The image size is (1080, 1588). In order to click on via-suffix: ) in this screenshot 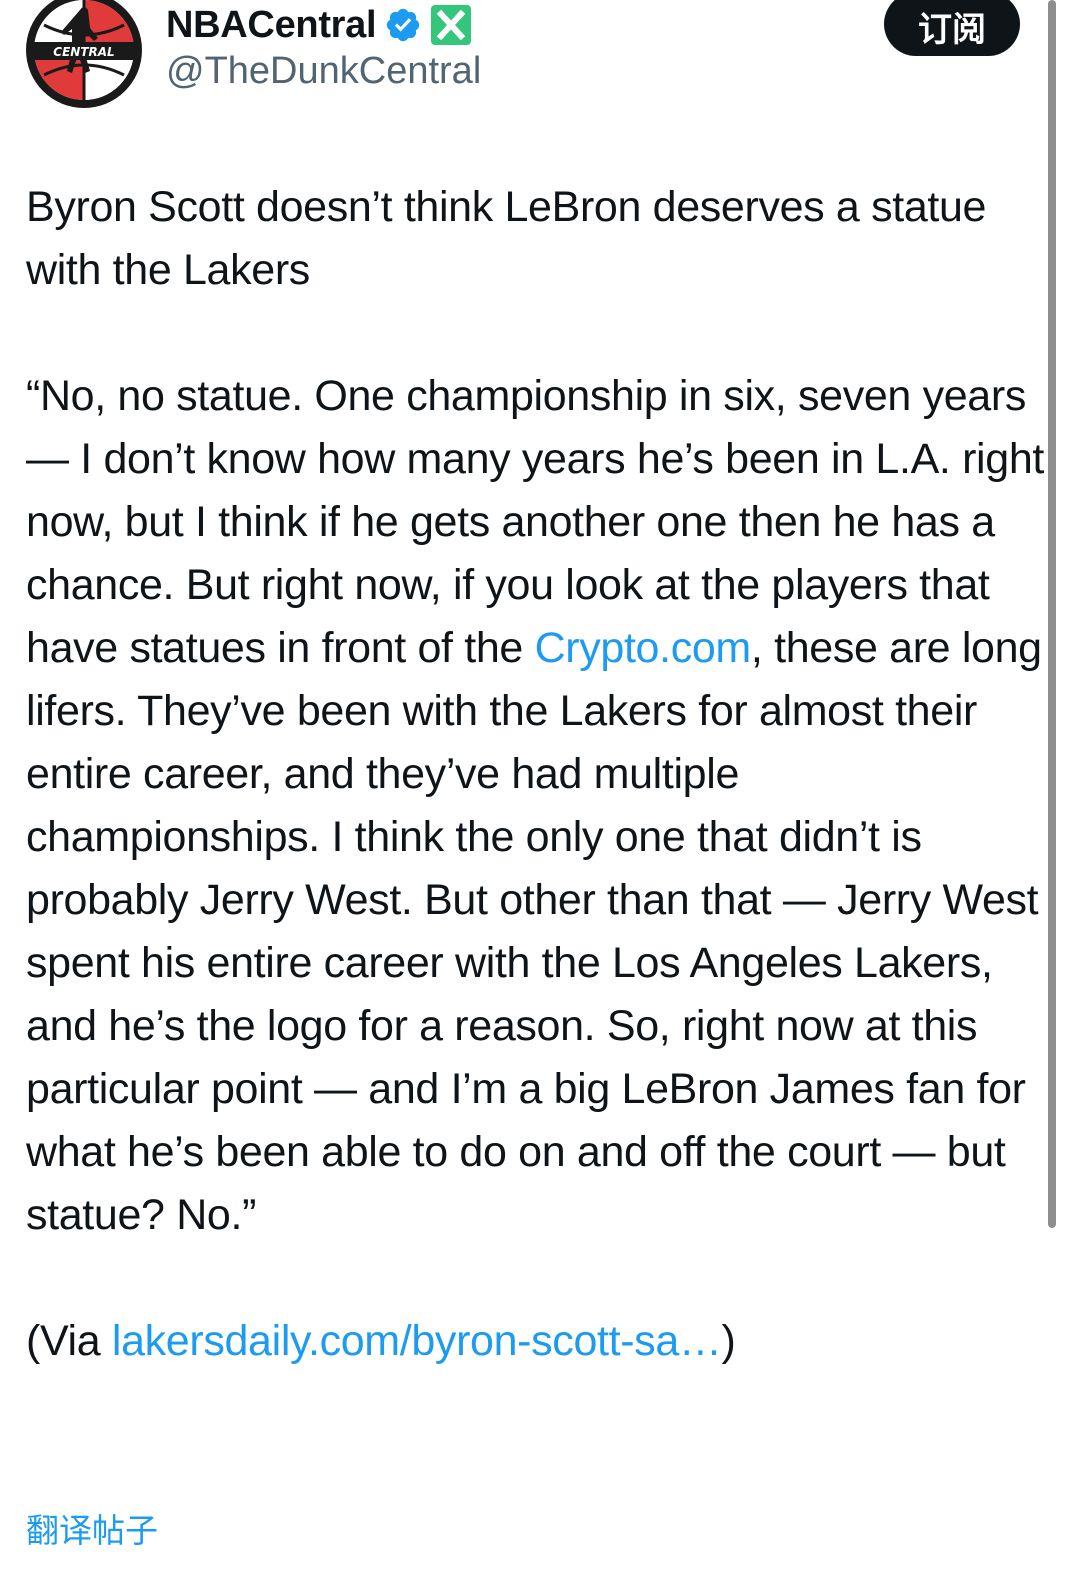, I will do `click(728, 1341)`.